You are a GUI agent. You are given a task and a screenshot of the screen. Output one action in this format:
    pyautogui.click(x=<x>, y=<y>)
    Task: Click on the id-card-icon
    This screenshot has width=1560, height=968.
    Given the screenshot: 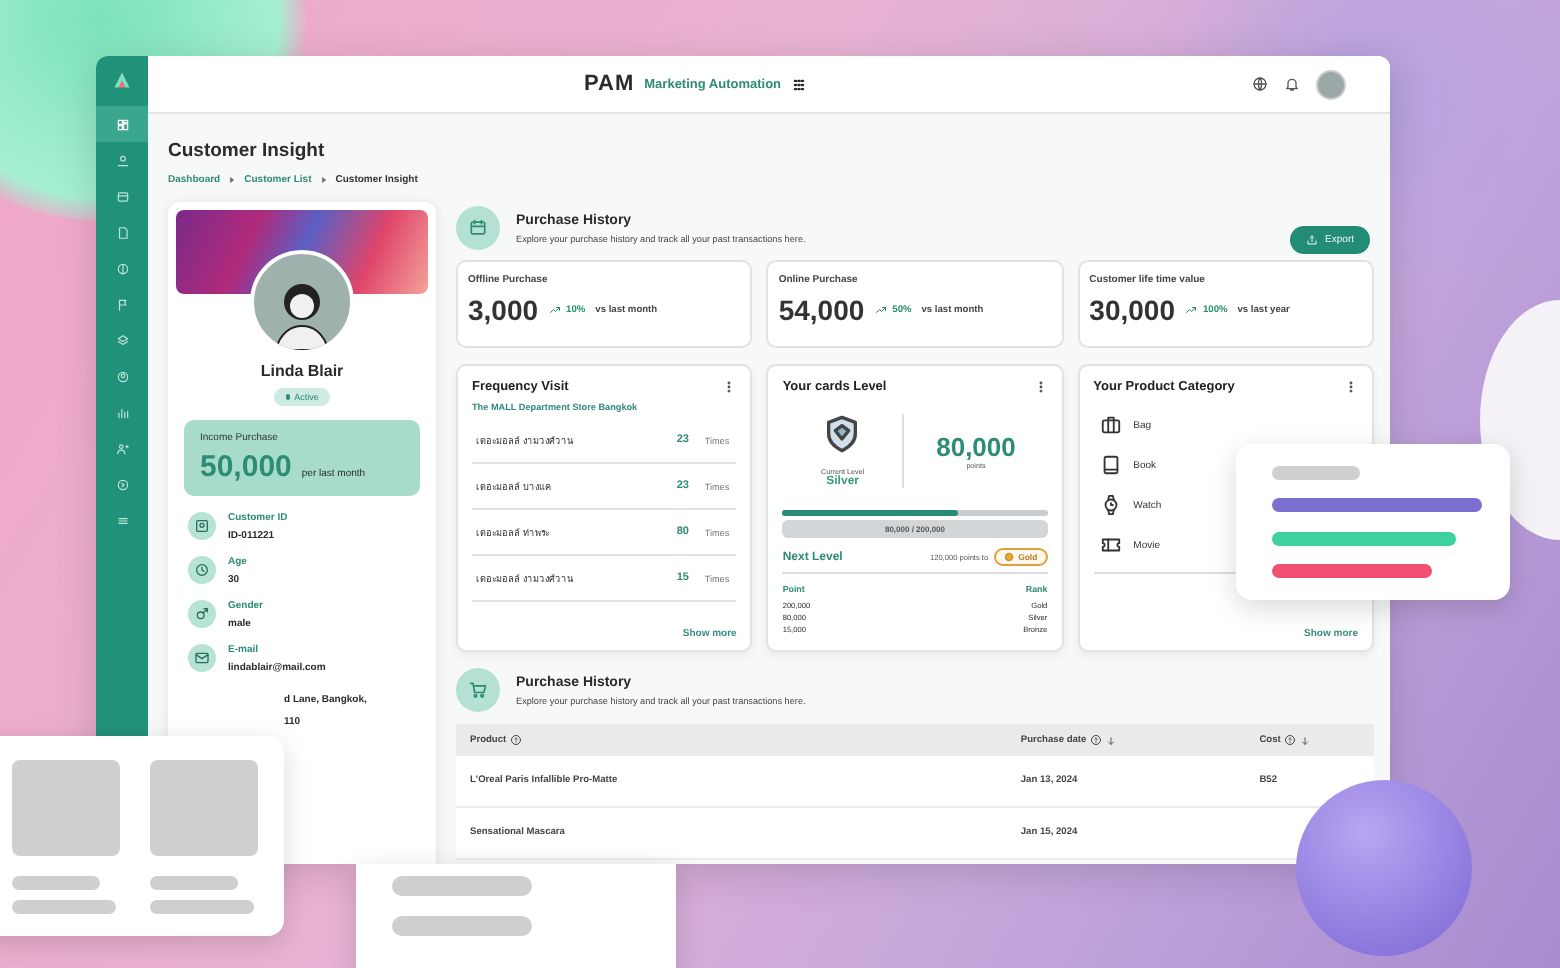 What is the action you would take?
    pyautogui.click(x=202, y=526)
    